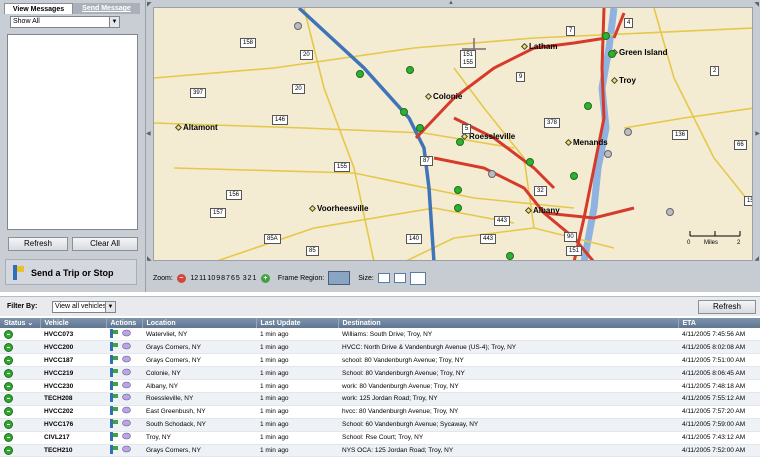 The image size is (760, 457). I want to click on column-header-last-update: Last Update, so click(297, 323).